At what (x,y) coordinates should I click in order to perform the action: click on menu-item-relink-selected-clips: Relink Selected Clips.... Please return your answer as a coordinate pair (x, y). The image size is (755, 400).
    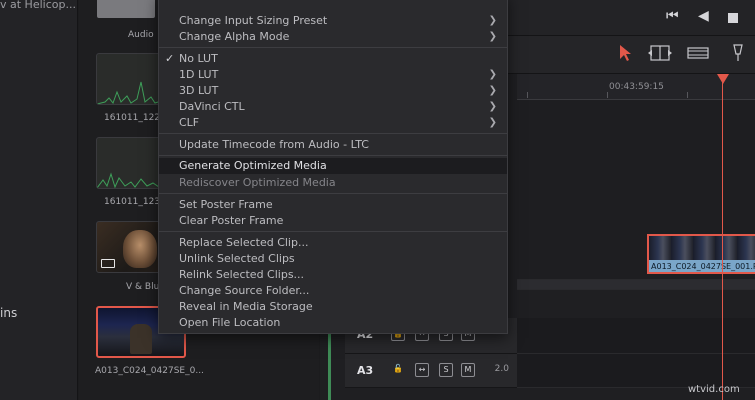
    Looking at the image, I should click on (333, 275).